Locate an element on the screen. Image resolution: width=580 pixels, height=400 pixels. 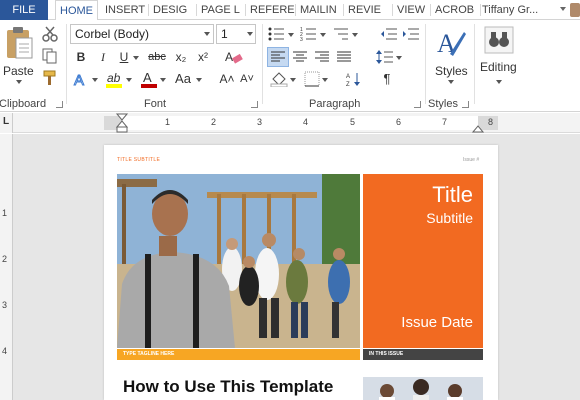
styles-icon: A is located at coordinates (451, 43).